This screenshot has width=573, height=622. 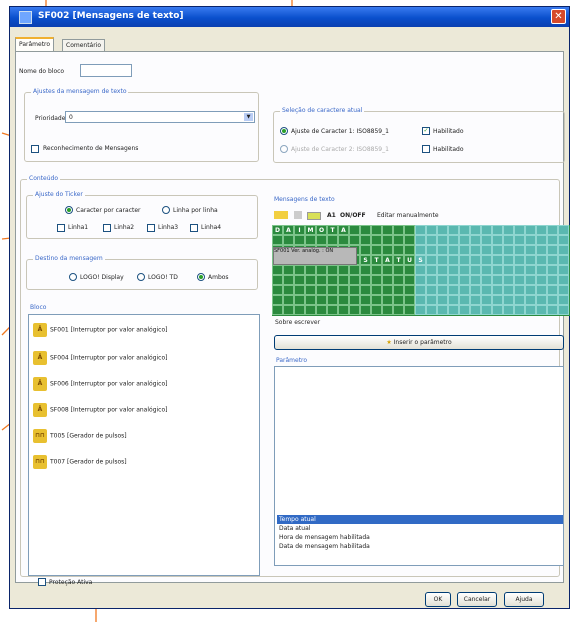 I want to click on ticker-char-radio, so click(x=69, y=210).